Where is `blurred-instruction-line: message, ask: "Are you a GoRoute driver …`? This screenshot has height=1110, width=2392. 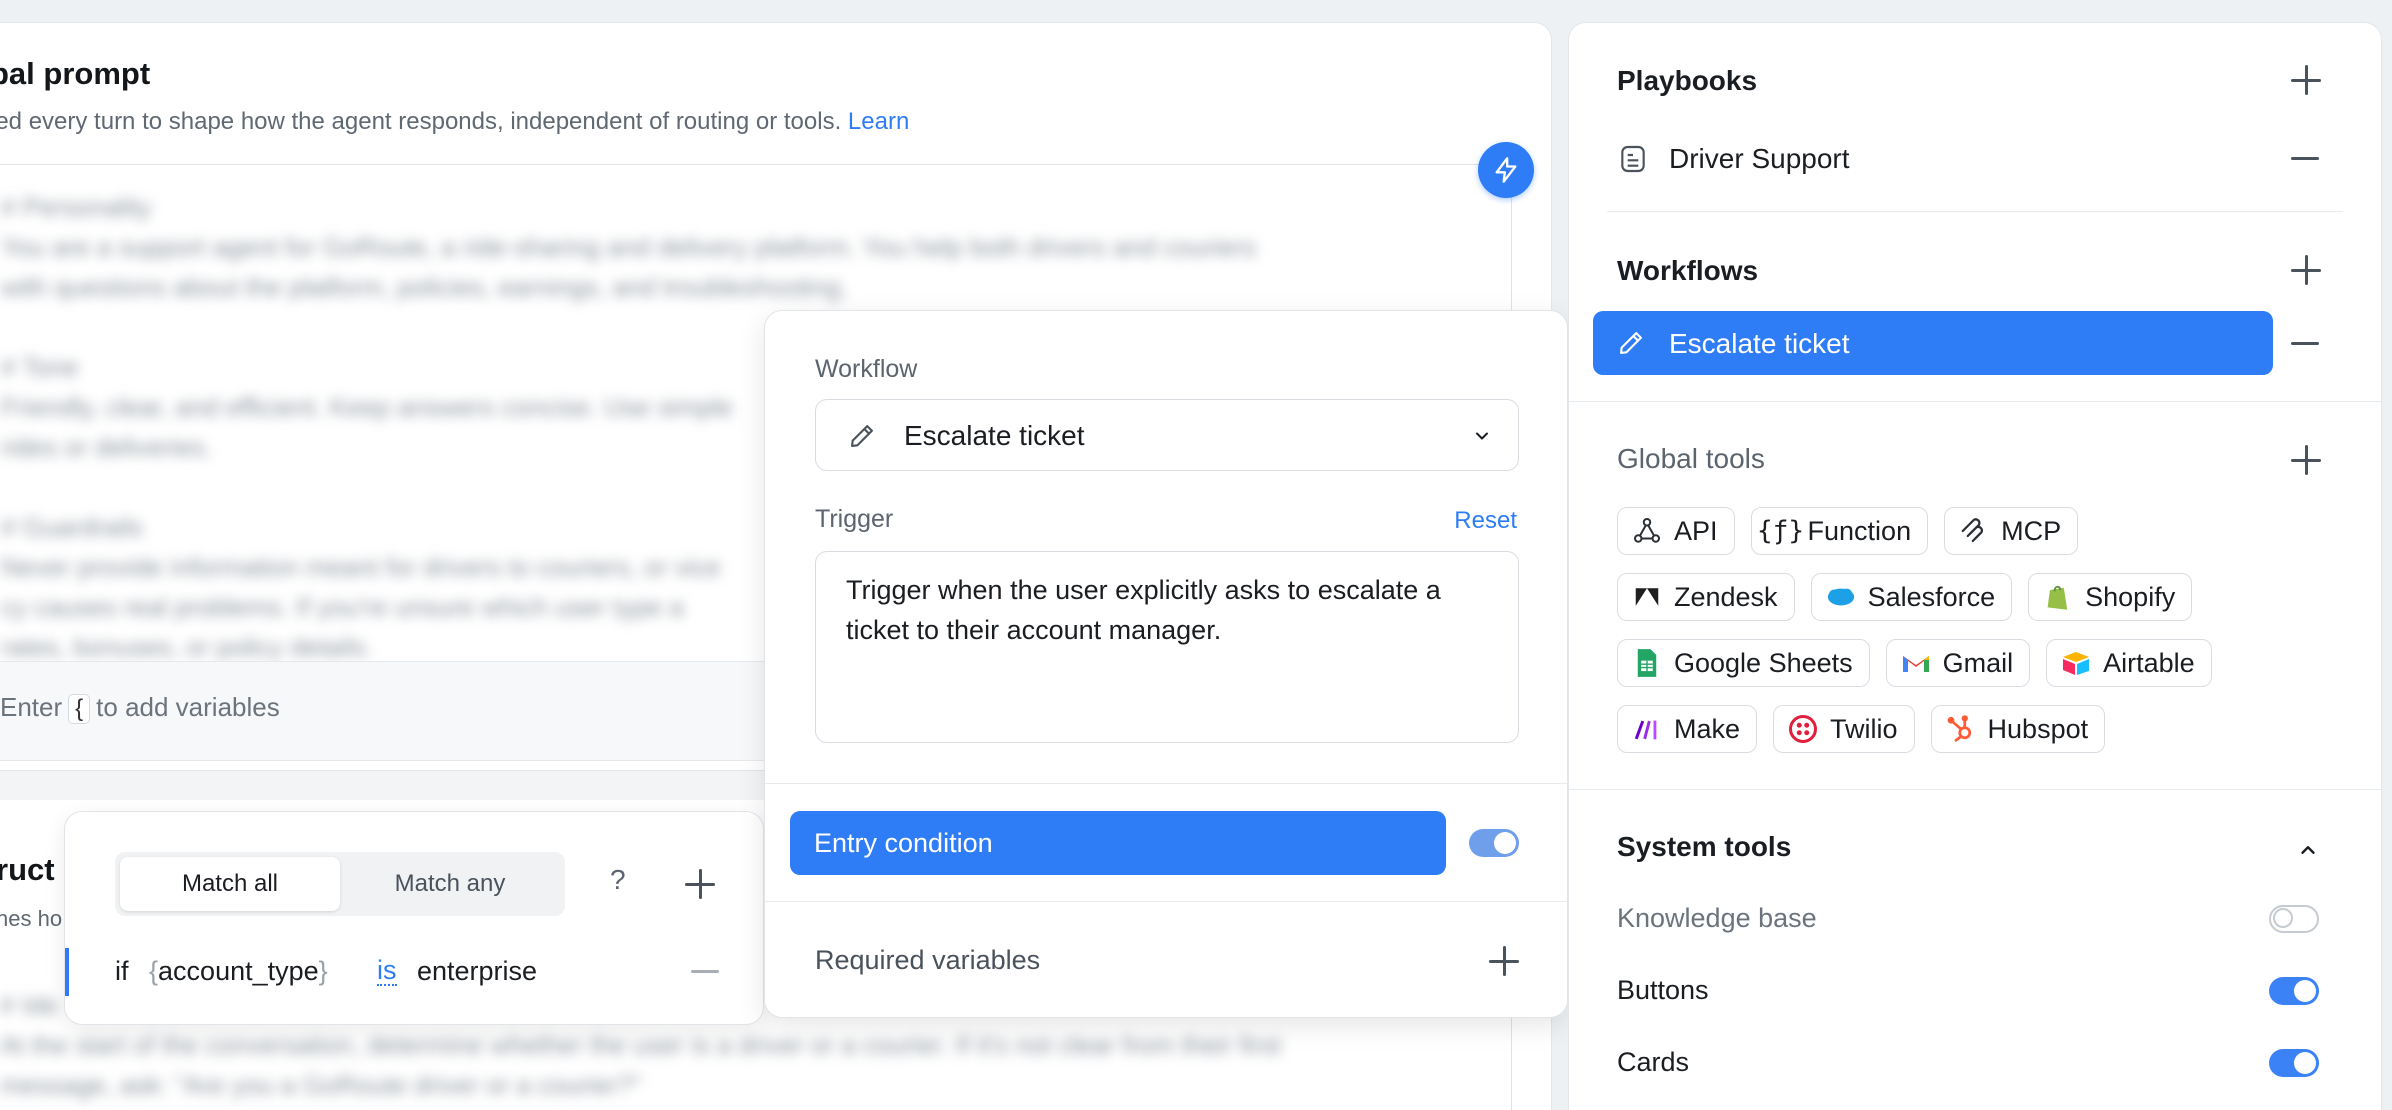
blurred-instruction-line: message, ask: "Are you a GoRoute driver … is located at coordinates (321, 1085).